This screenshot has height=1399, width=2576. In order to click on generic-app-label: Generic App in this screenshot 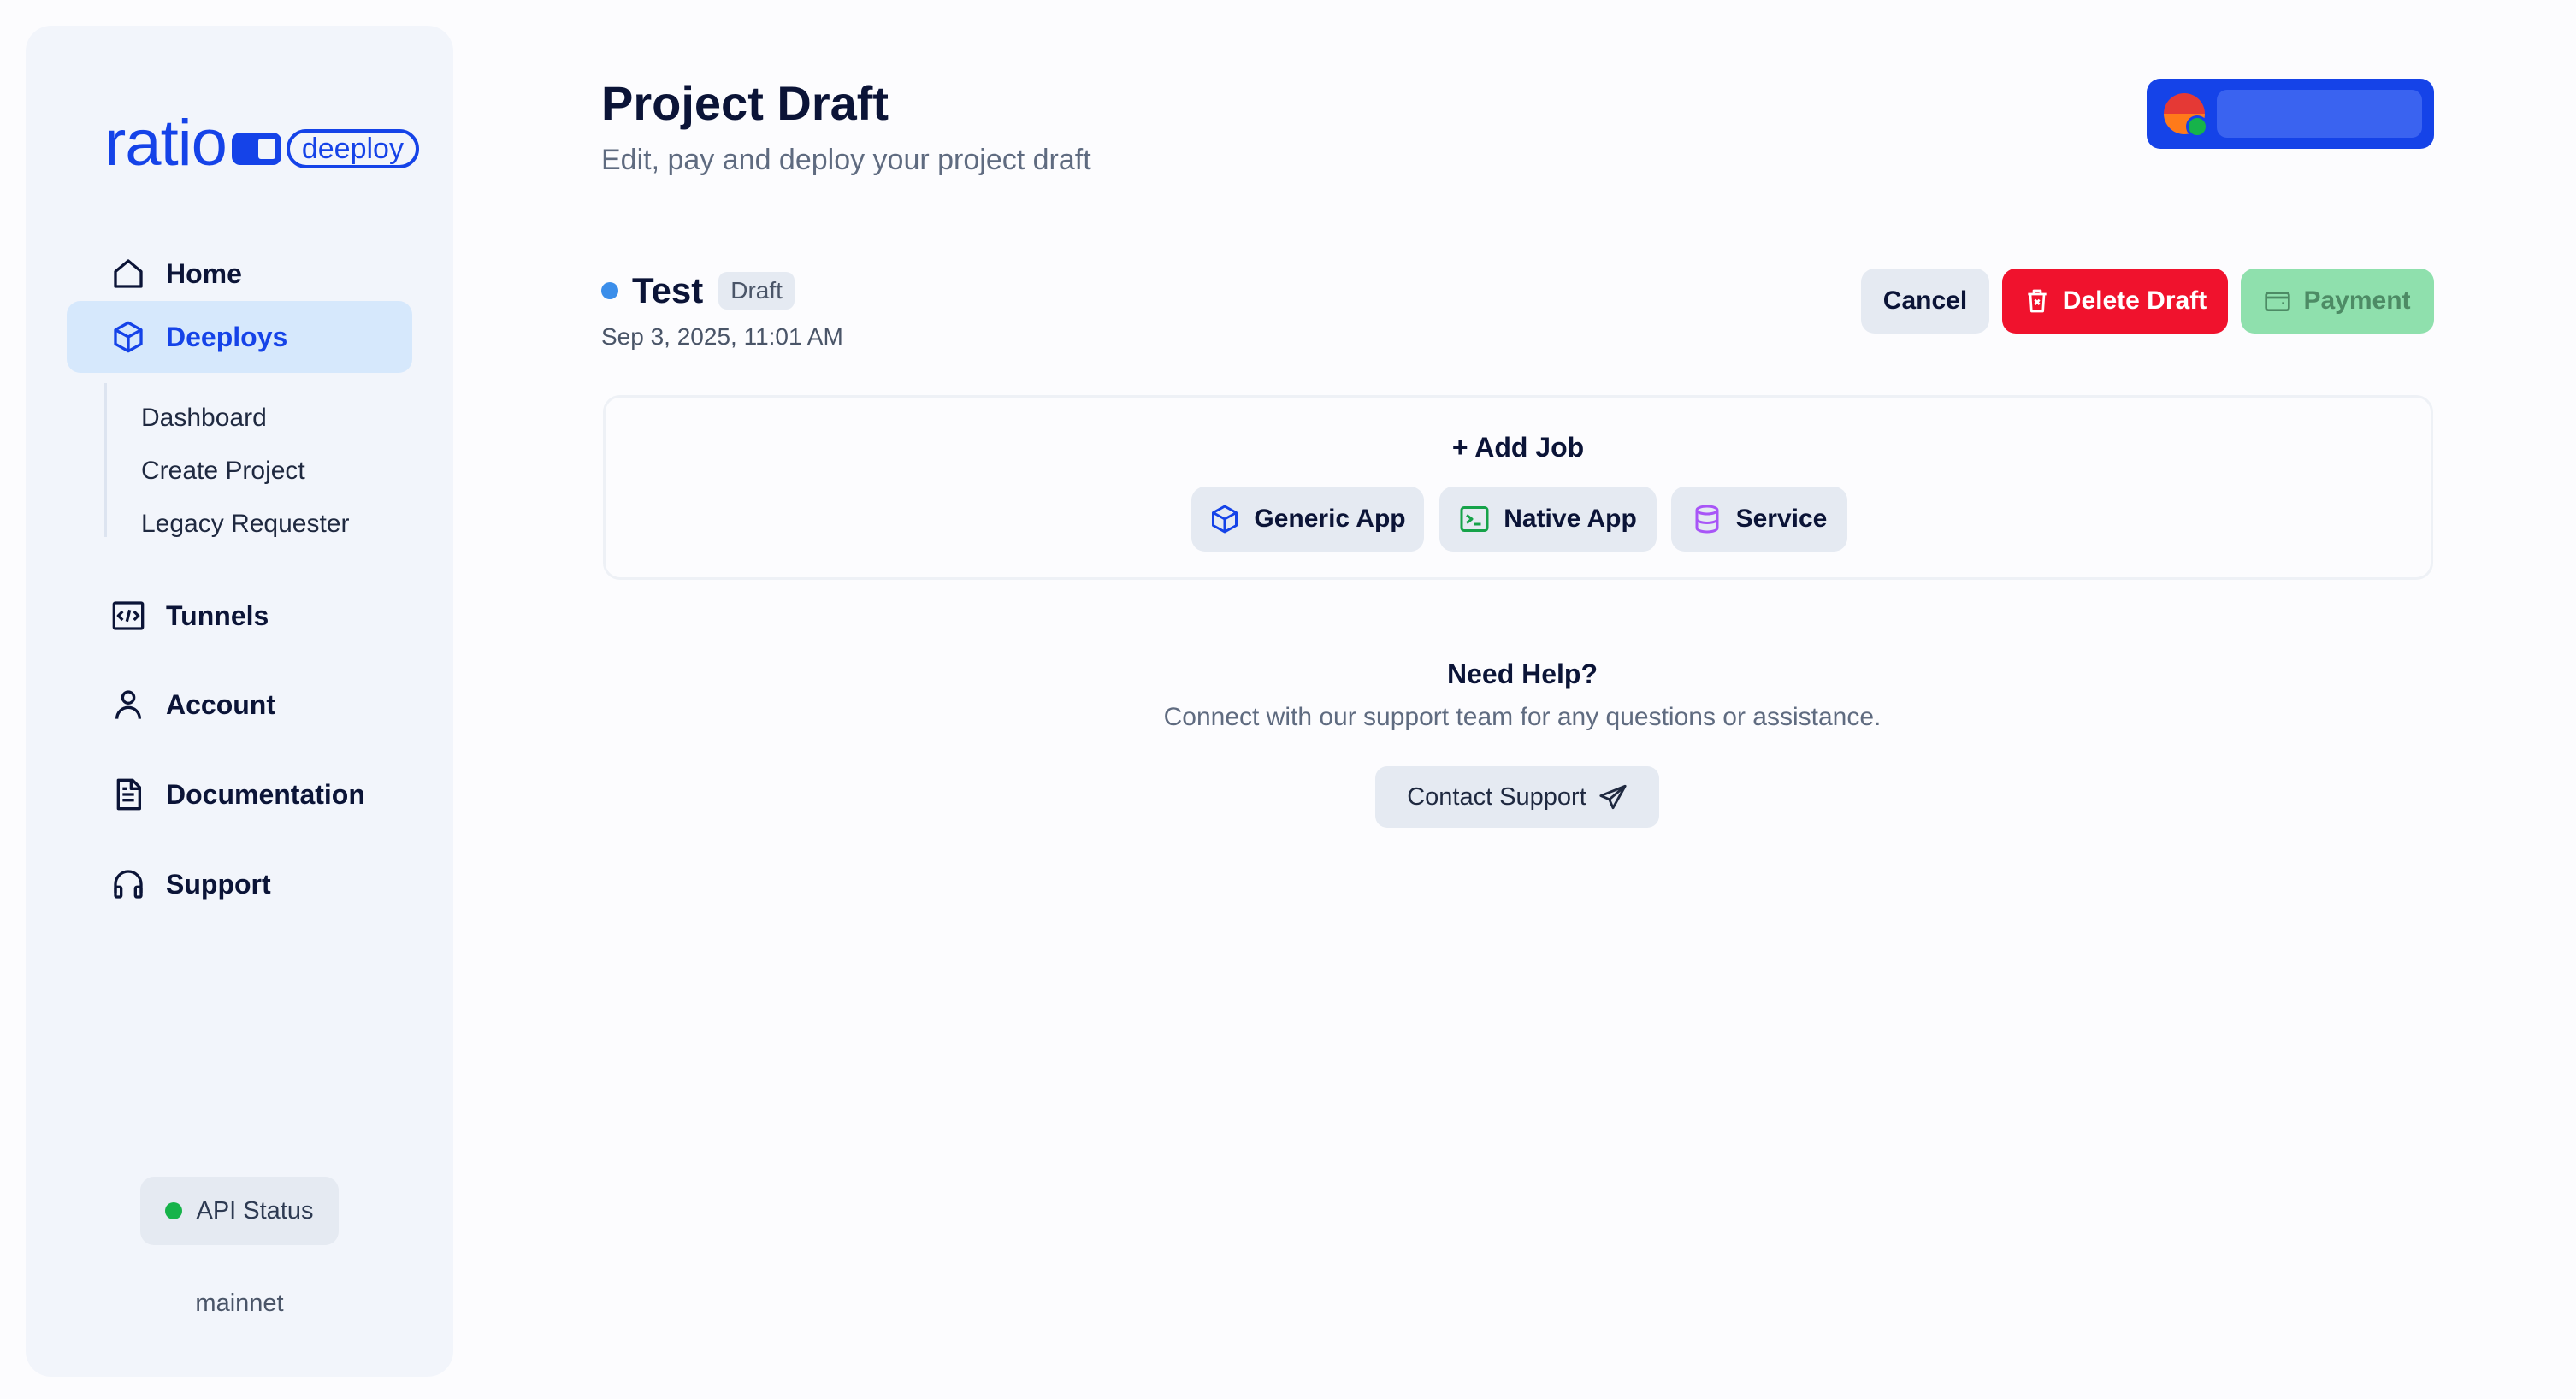, I will do `click(1330, 519)`.